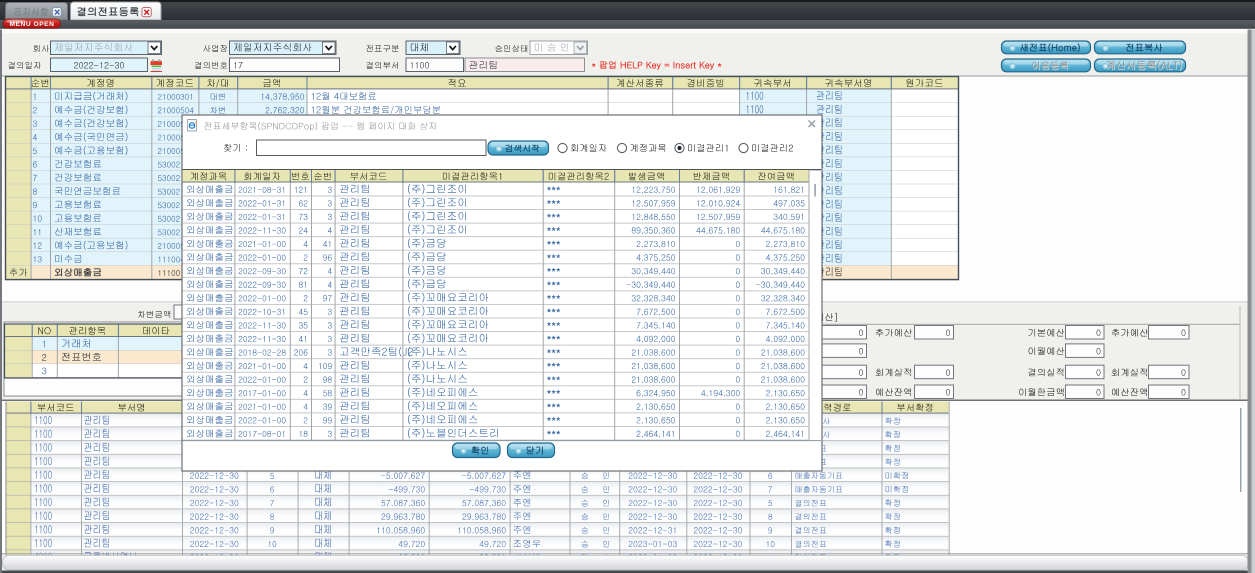 This screenshot has height=573, width=1255. I want to click on svg-text: MENU OPEN, so click(32, 24).